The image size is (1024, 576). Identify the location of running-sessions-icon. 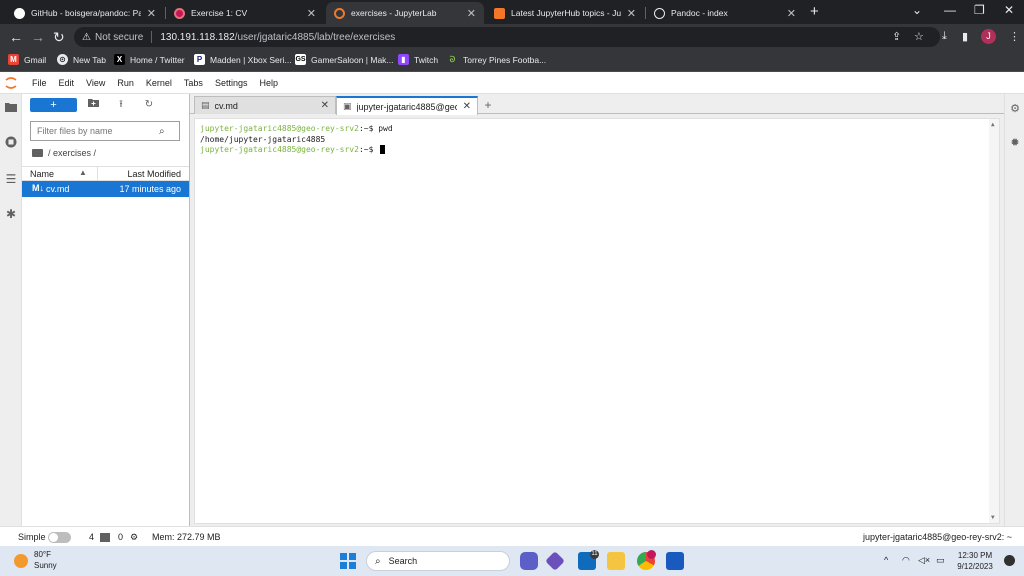
(11, 144).